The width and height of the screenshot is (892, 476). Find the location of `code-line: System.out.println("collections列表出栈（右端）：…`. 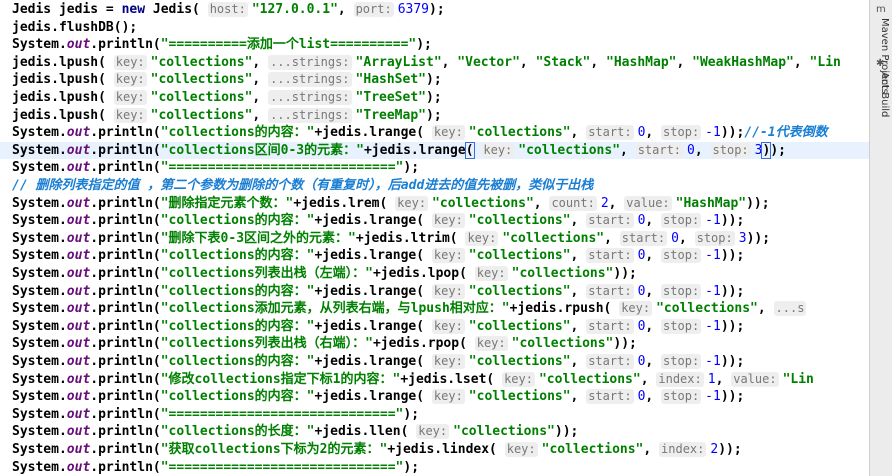

code-line: System.out.println("collections列表出栈（右端）：… is located at coordinates (324, 343).